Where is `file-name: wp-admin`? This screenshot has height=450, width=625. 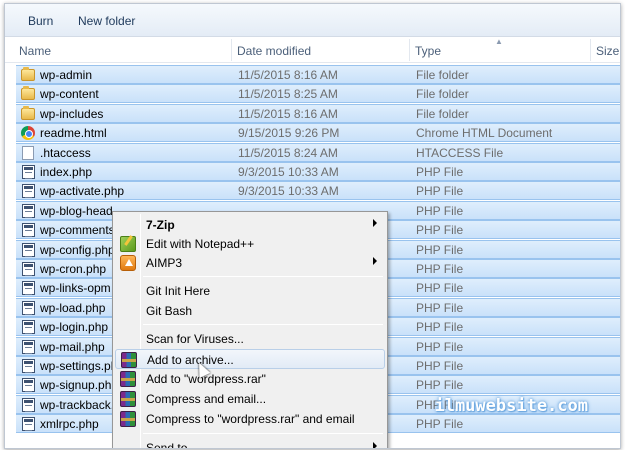 file-name: wp-admin is located at coordinates (66, 75).